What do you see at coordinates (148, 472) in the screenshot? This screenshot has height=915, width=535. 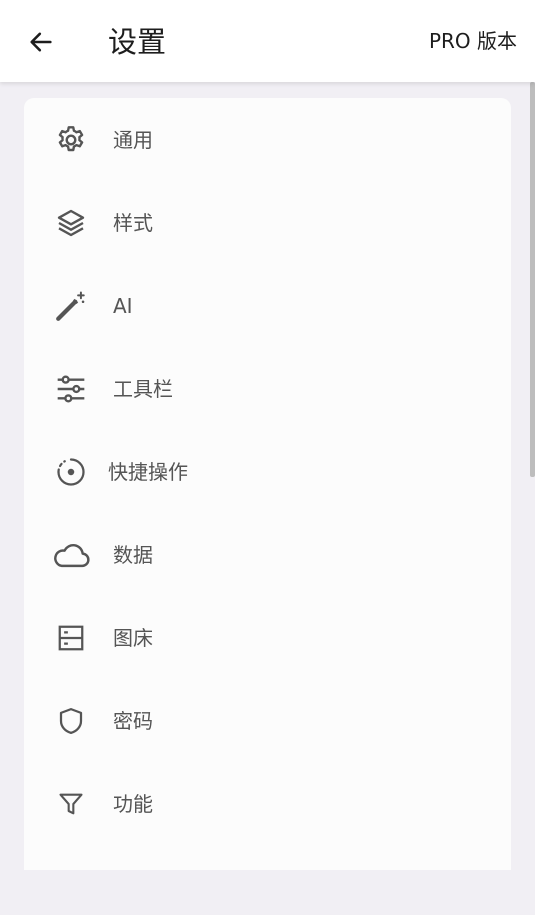 I see `settings-item-label: 快捷操作` at bounding box center [148, 472].